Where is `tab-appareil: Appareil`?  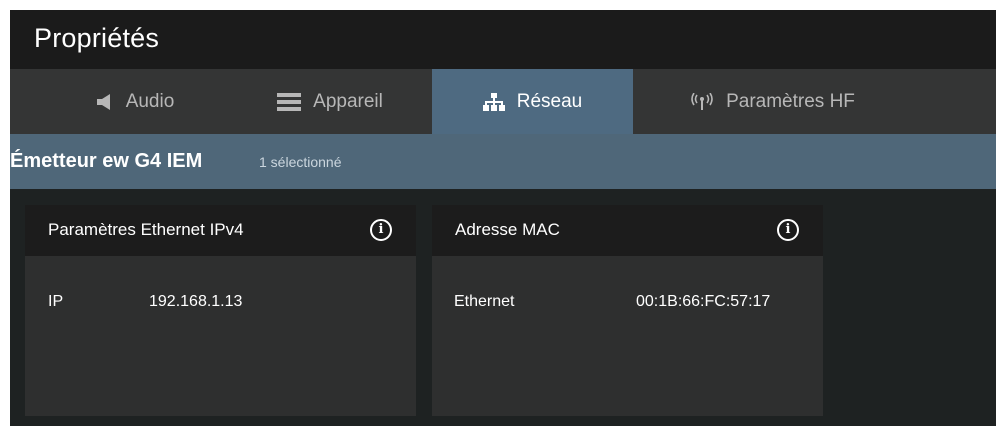 tab-appareil: Appareil is located at coordinates (330, 101).